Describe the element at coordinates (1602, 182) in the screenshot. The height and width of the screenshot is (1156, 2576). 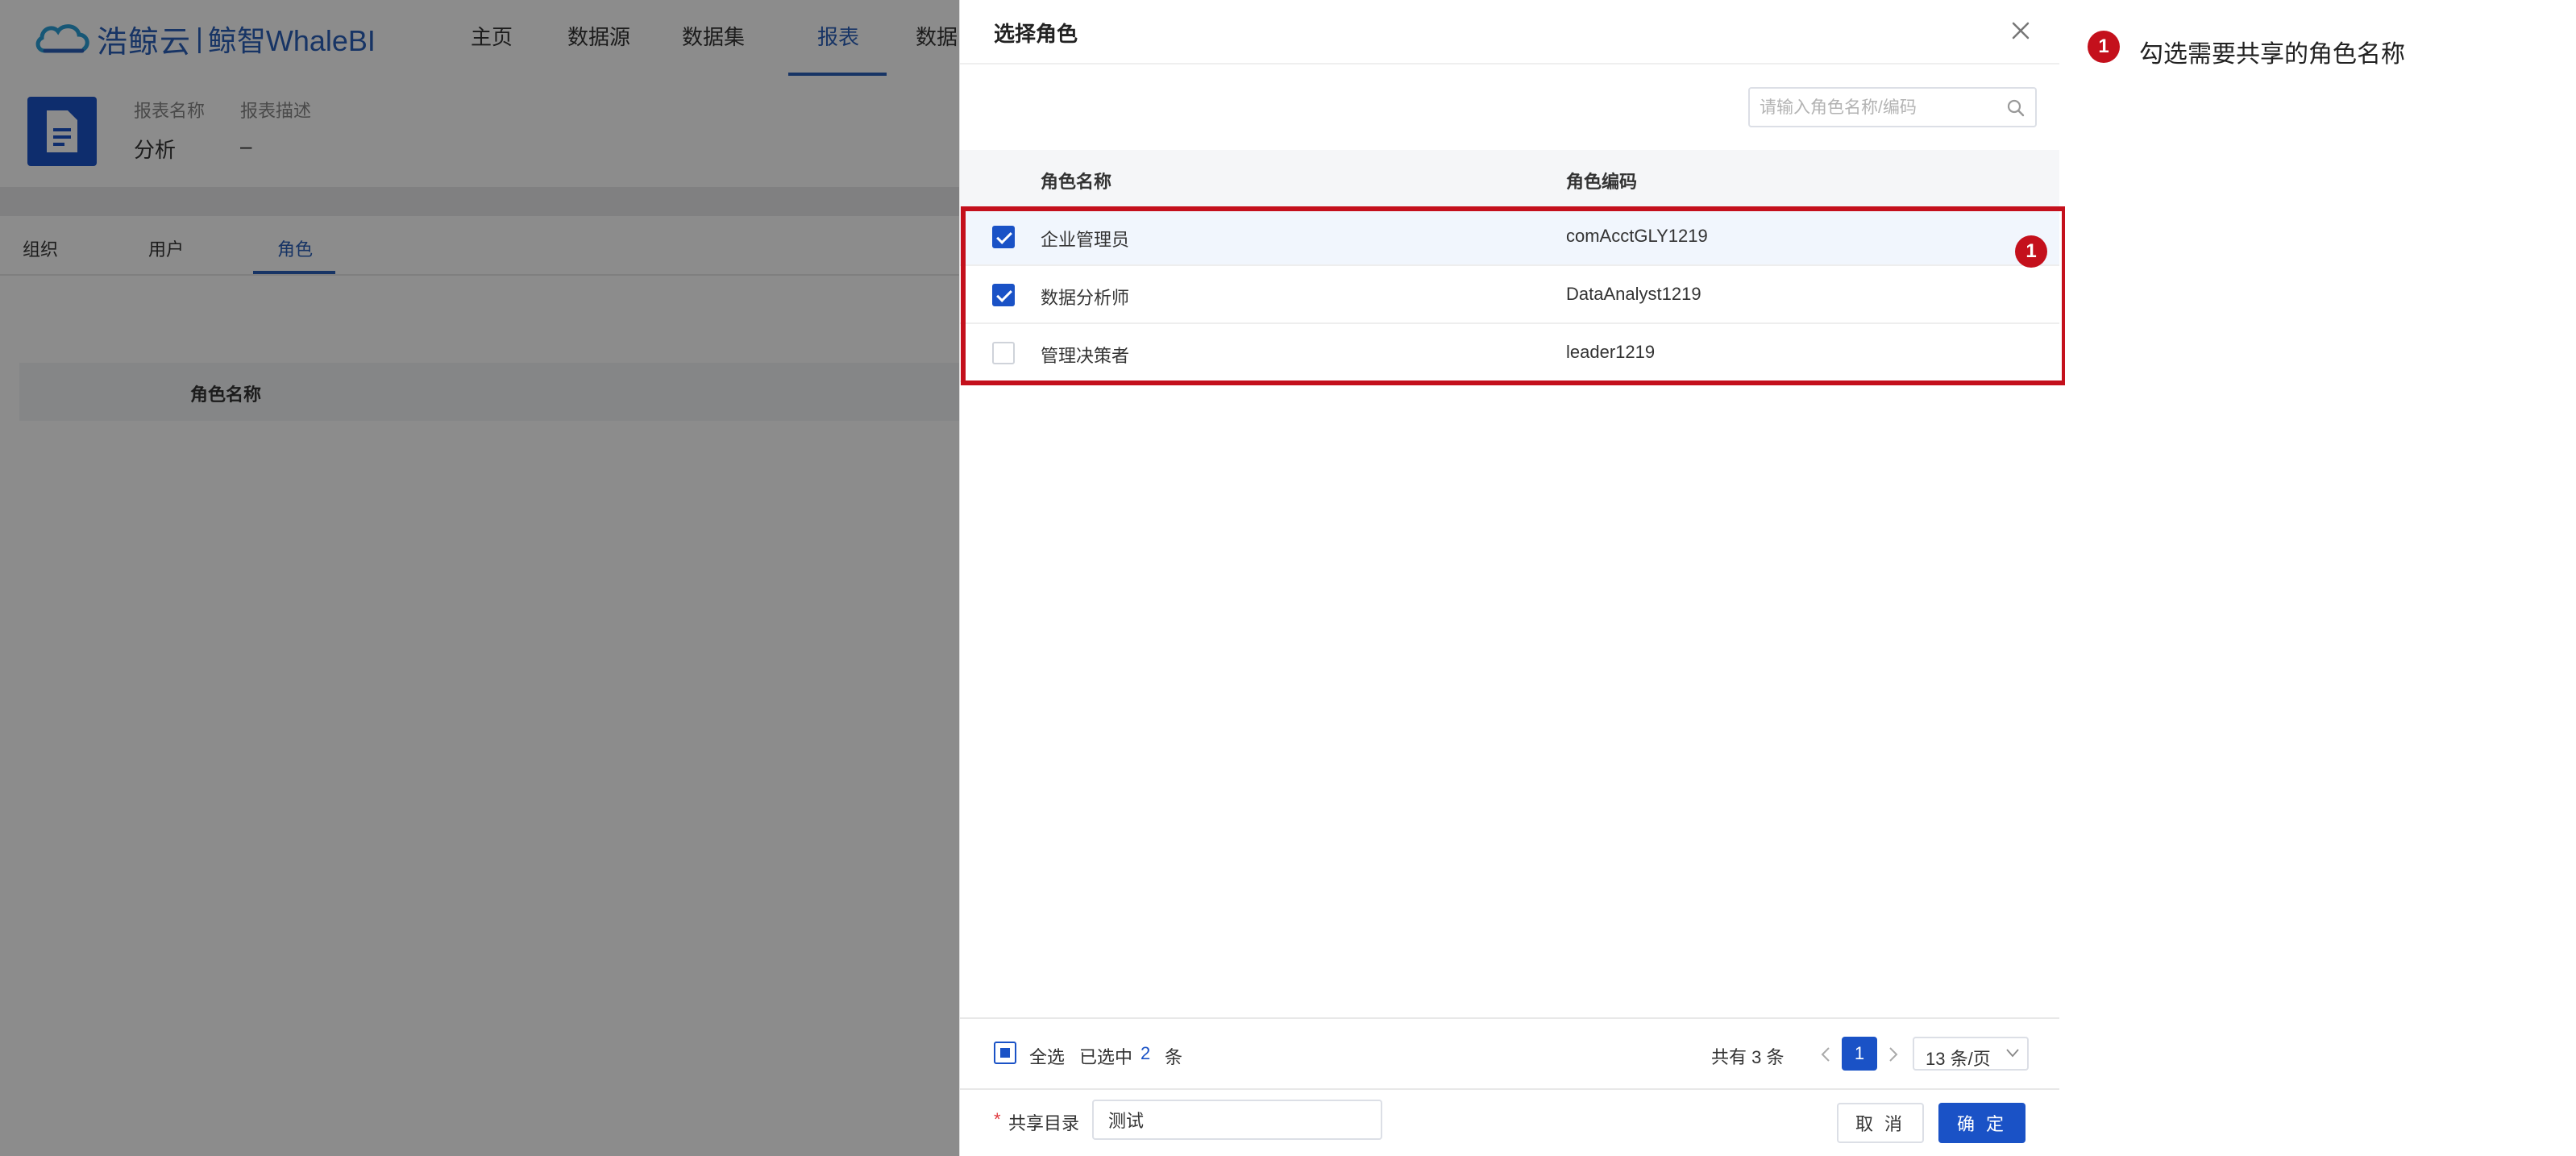
I see `column-header-role-code: 角色编码` at that location.